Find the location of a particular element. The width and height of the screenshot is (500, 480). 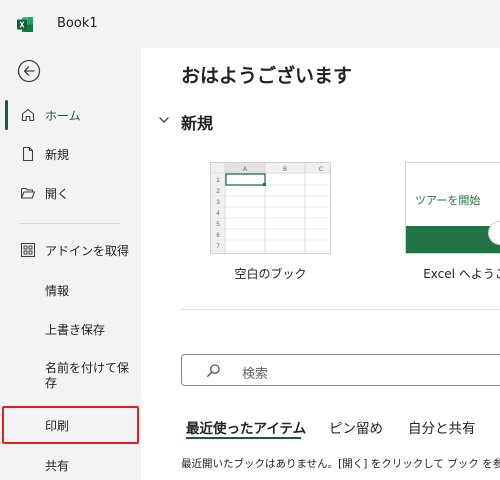

sidebar-item-save: 上書き保存 is located at coordinates (70, 329).